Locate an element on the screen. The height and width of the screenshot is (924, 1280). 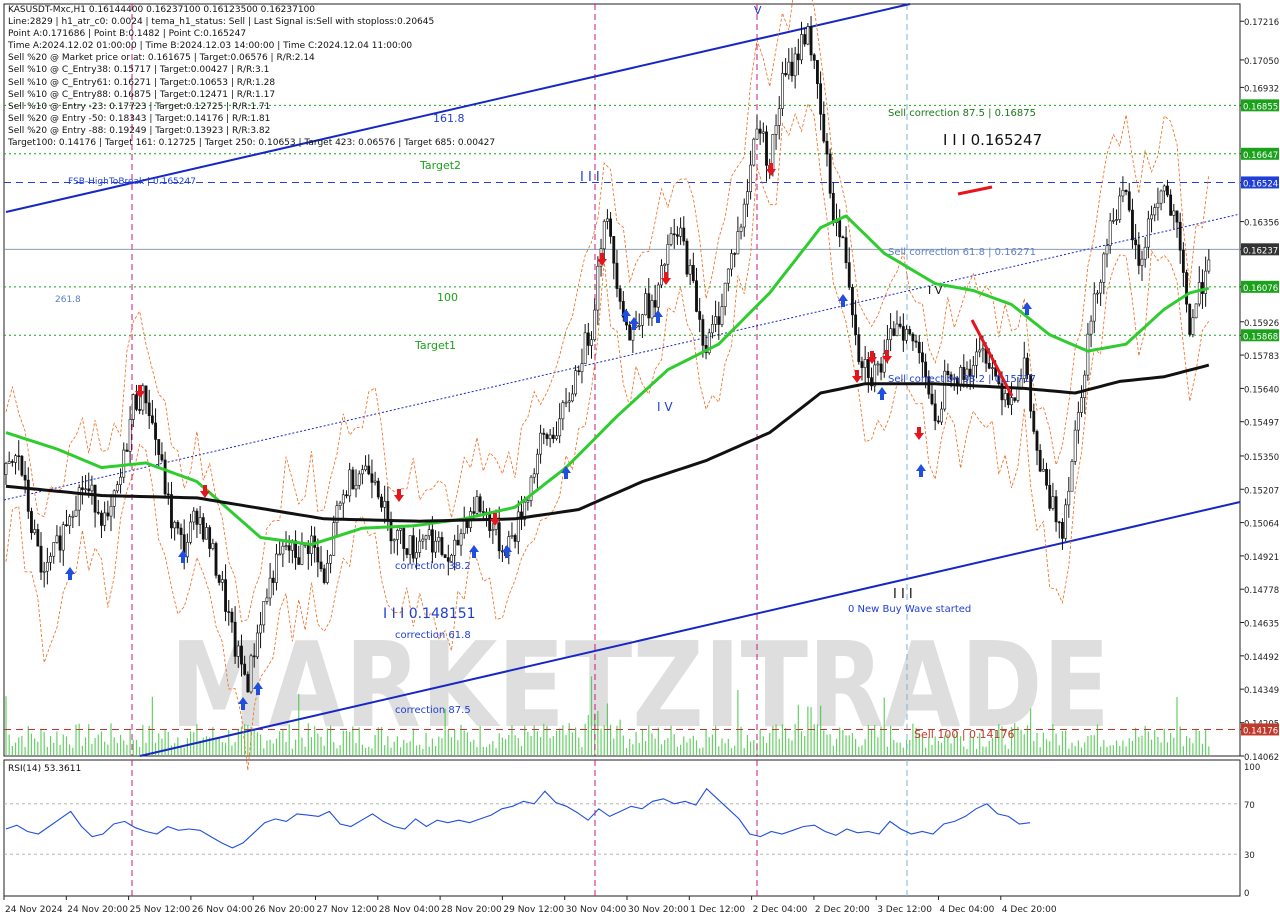
price-axis-label: 0.15207 is located at coordinates (1261, 491).